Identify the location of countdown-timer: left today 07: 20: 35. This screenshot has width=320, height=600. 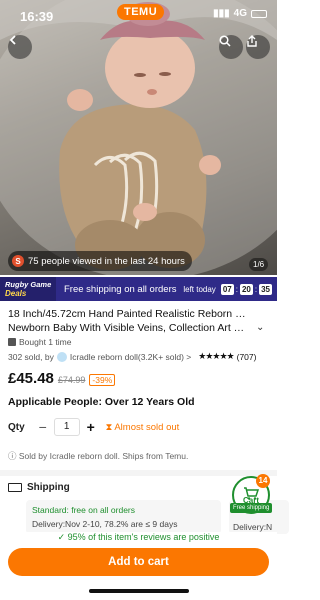
(227, 289).